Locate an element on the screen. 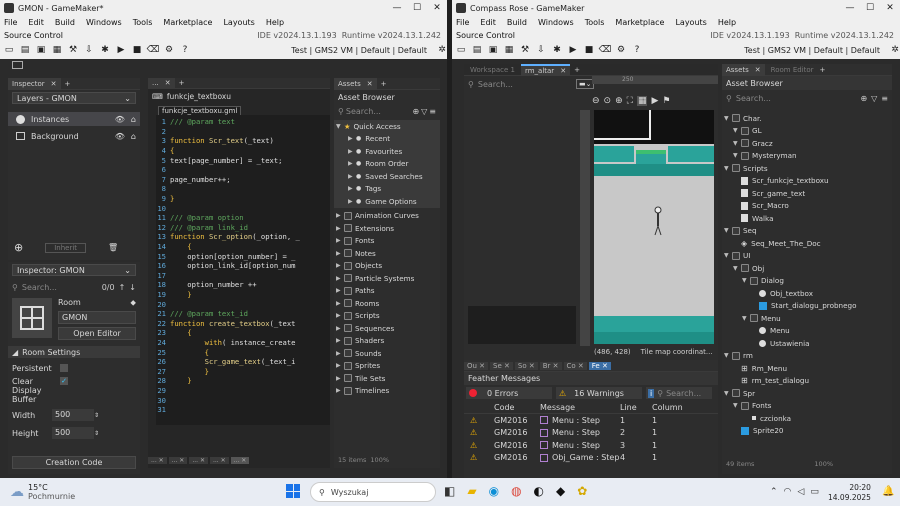  tree-item: czcionka is located at coordinates (807, 418).